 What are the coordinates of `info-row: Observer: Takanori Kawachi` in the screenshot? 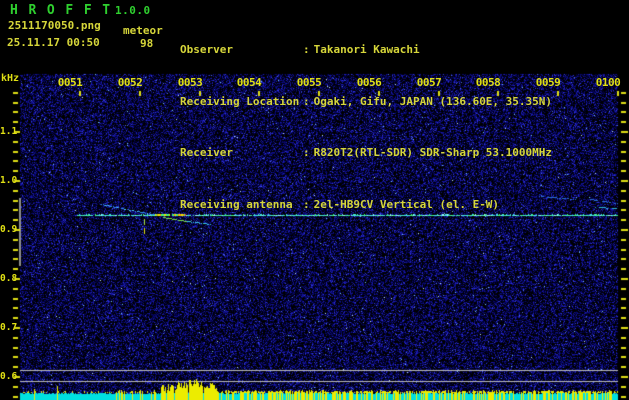 It's located at (366, 50).